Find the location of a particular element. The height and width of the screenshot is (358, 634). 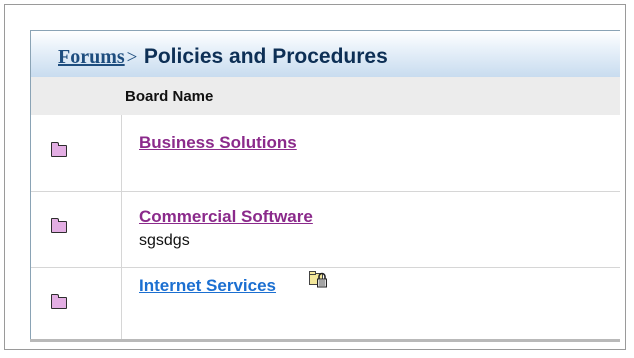

board-name-column-header: Board Name is located at coordinates (169, 96).